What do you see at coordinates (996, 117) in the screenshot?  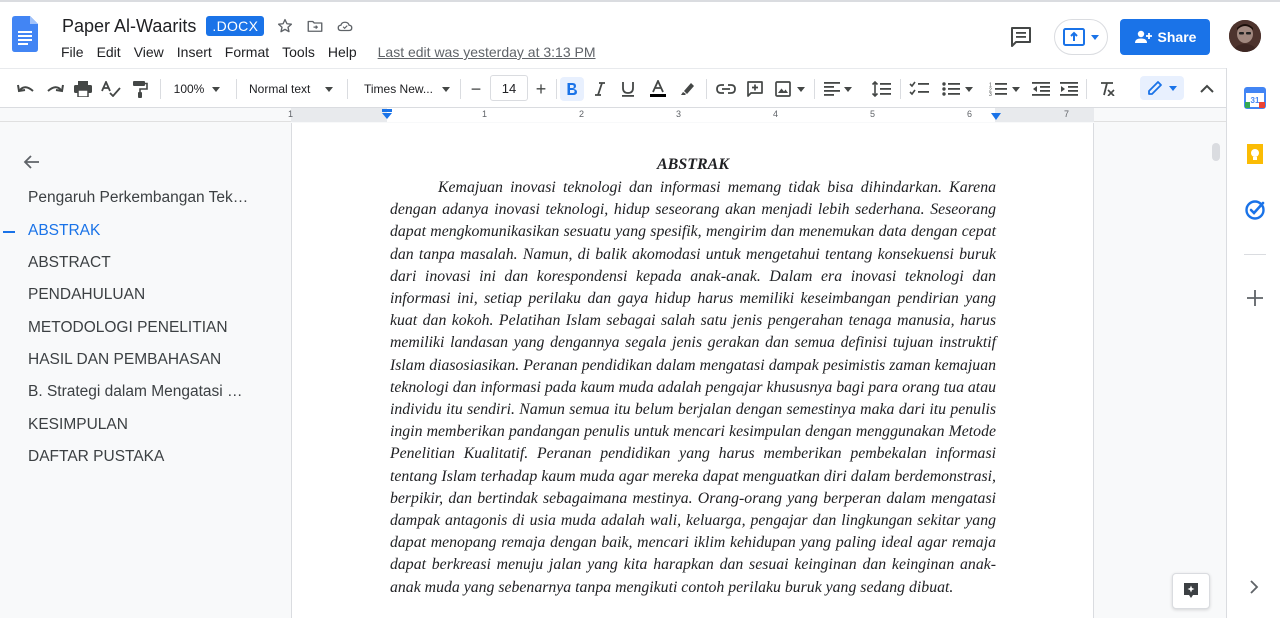 I see `right-indent-marker-icon` at bounding box center [996, 117].